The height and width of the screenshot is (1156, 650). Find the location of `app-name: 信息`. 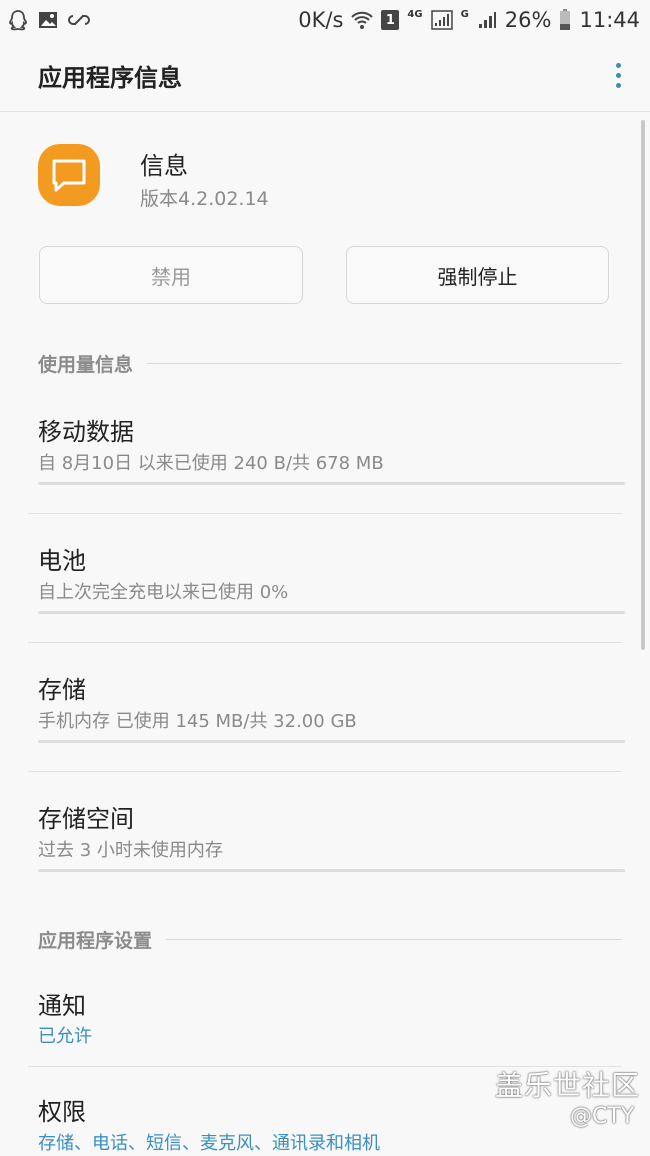

app-name: 信息 is located at coordinates (164, 166).